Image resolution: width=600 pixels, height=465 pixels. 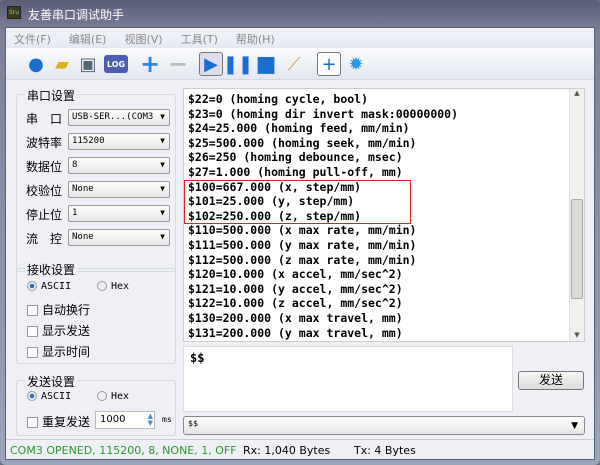 I want to click on receive-settings-group: 接收设置 ASCII Hex 自动换行 显示发送 显示时间, so click(x=96, y=312).